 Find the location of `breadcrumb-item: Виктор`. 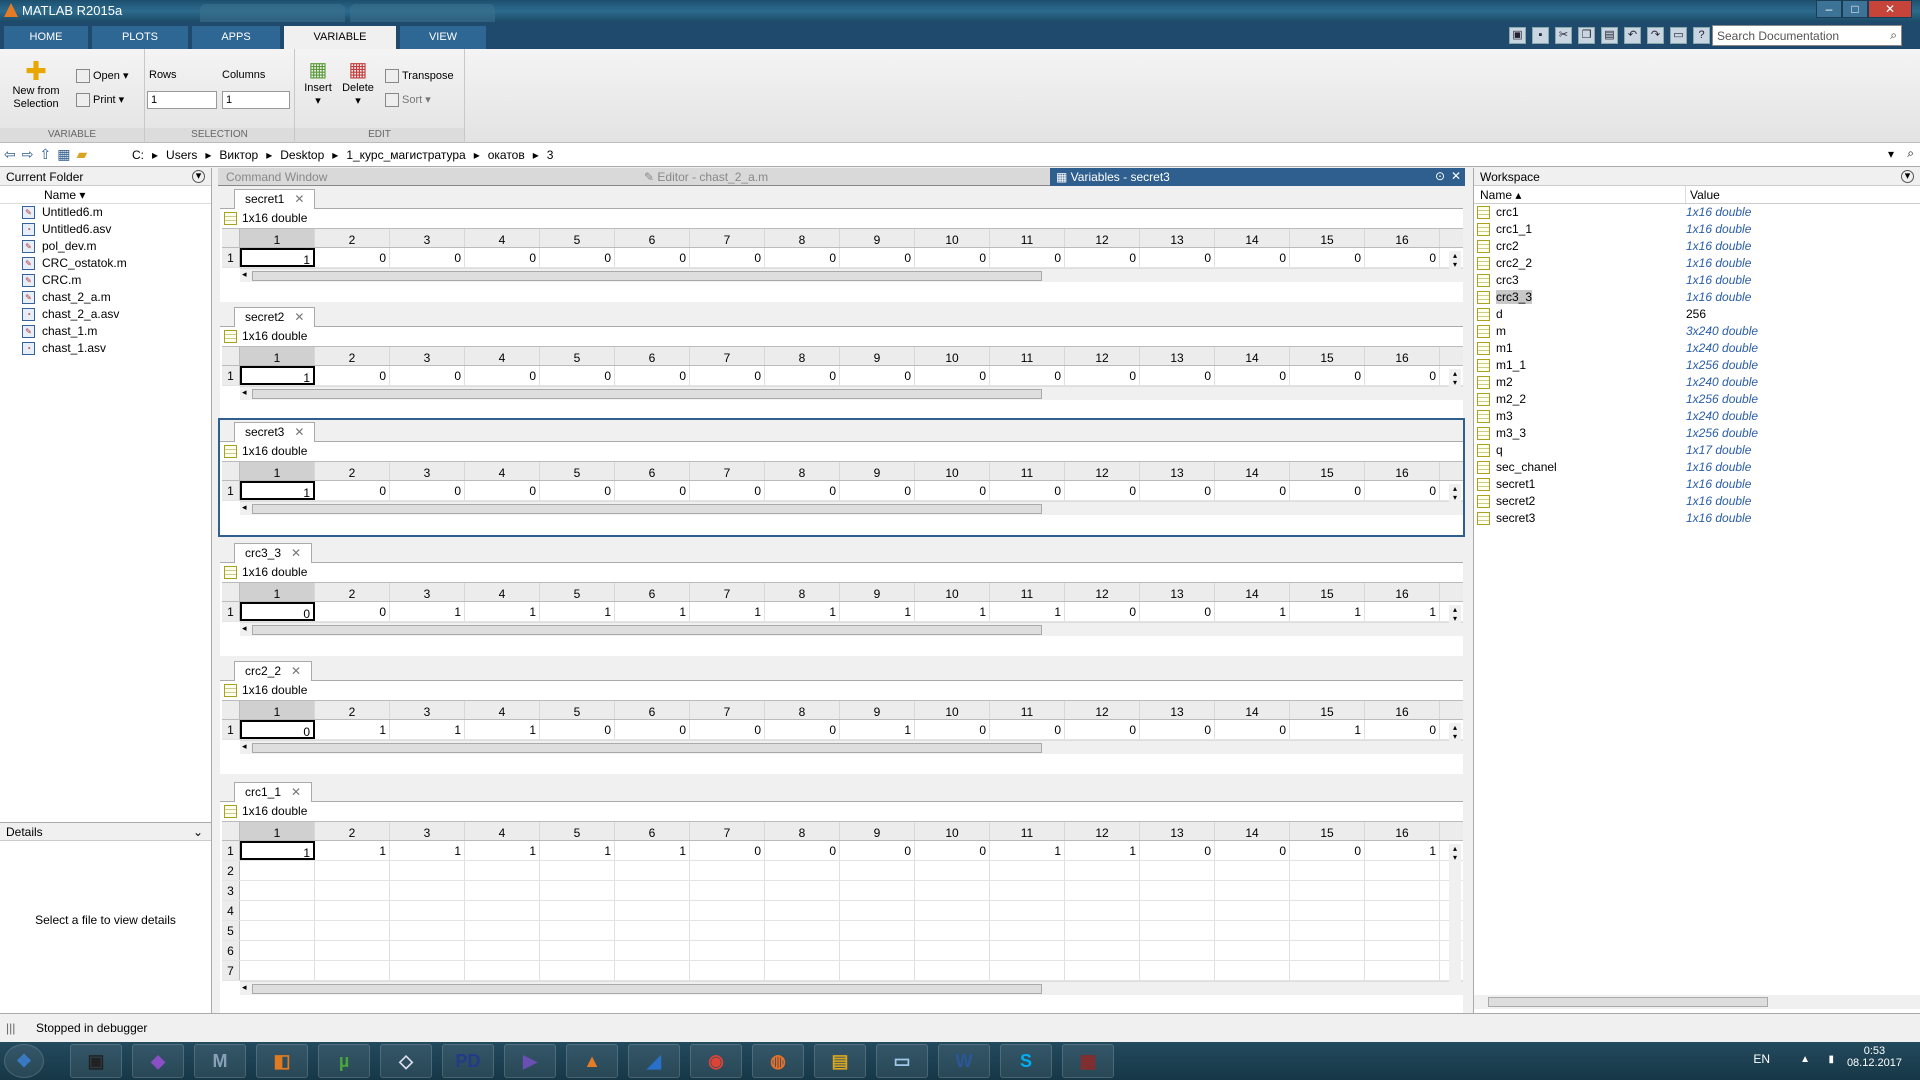

breadcrumb-item: Виктор is located at coordinates (238, 155).